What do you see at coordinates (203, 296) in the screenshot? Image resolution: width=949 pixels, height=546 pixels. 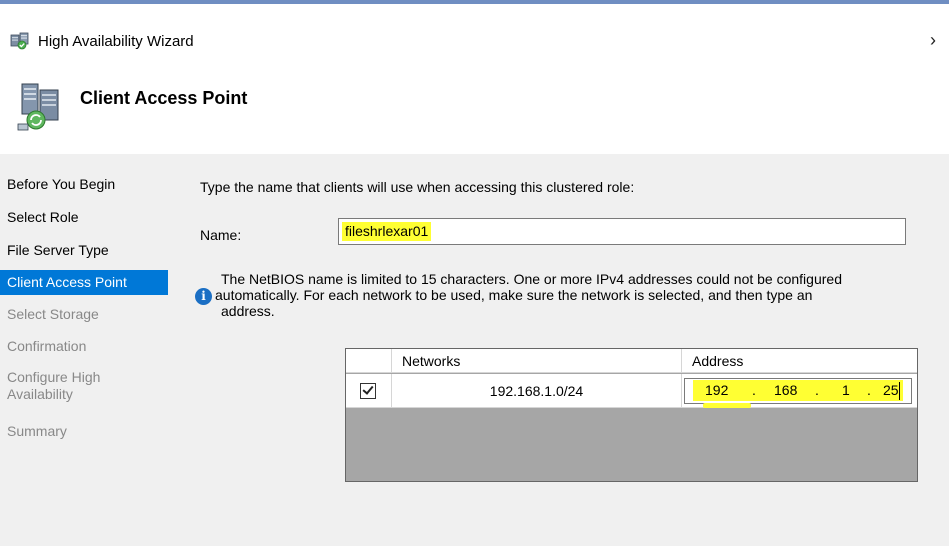 I see `info-icon: i` at bounding box center [203, 296].